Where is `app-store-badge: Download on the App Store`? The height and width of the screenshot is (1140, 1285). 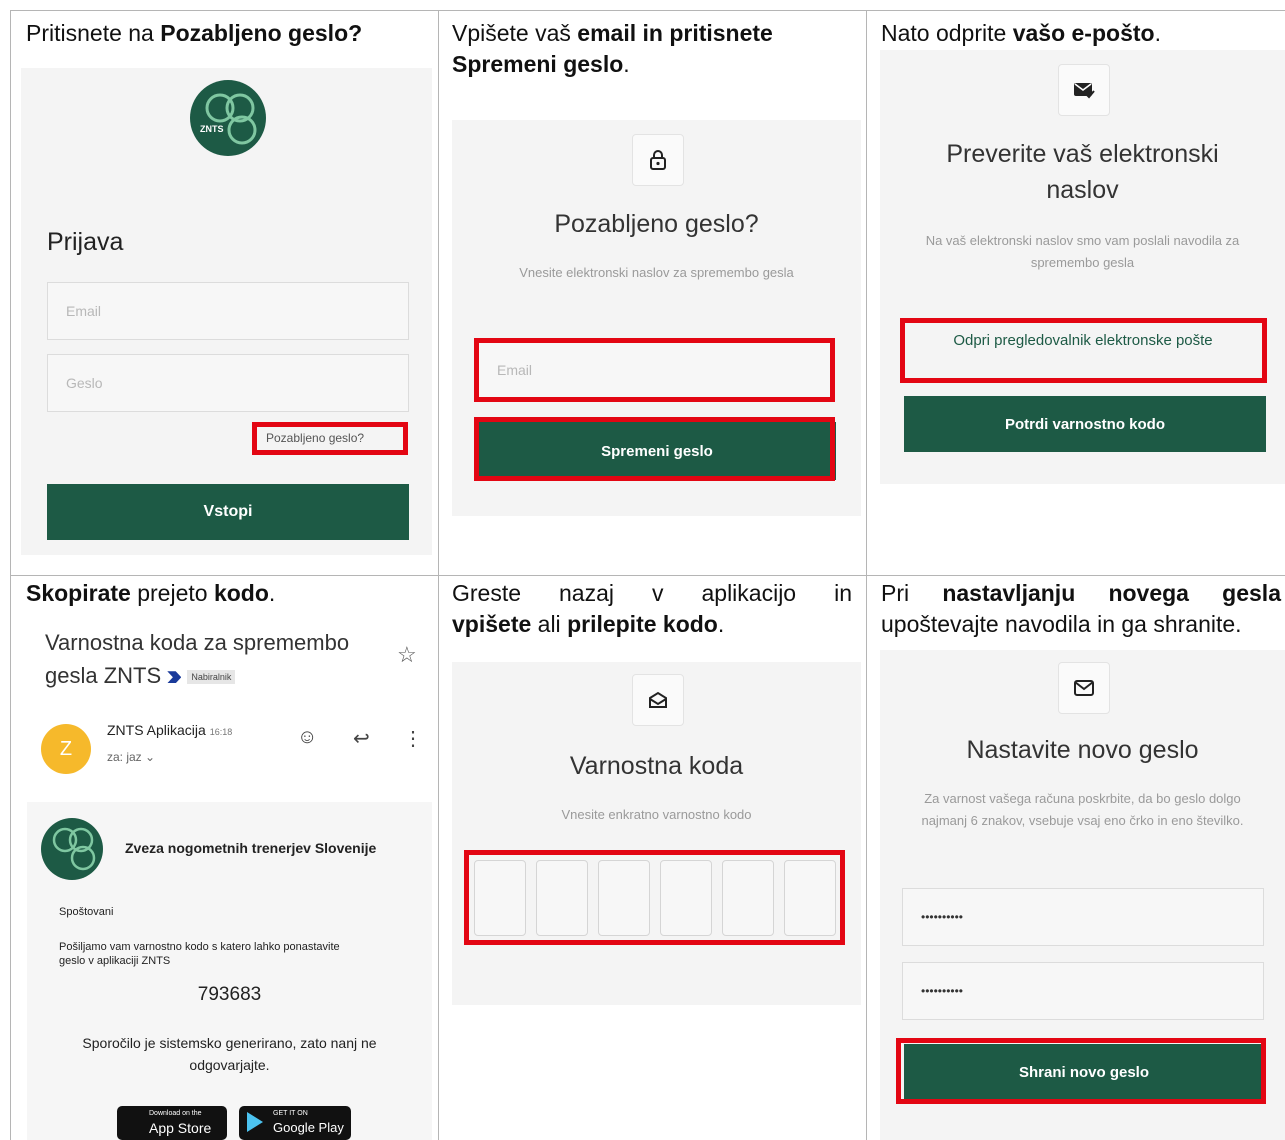
app-store-badge: Download on the App Store is located at coordinates (172, 1123).